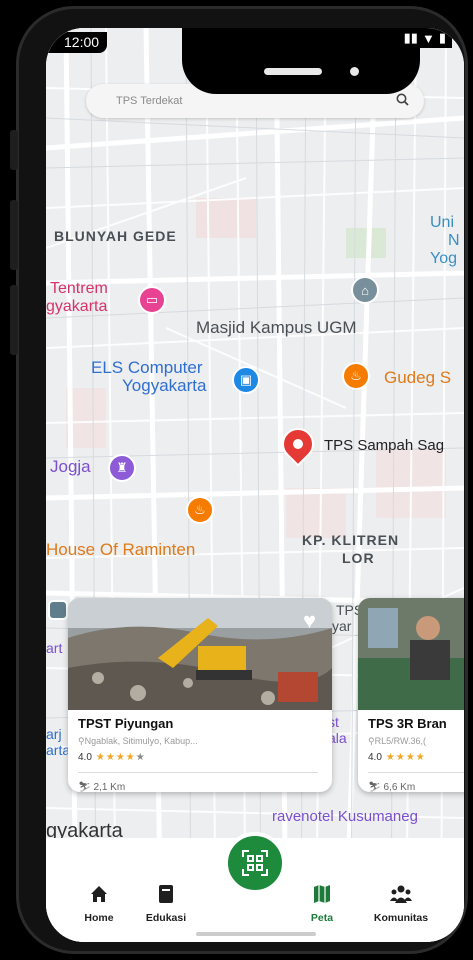 The height and width of the screenshot is (960, 473). Describe the element at coordinates (392, 787) in the screenshot. I see `card-distance: ⛷ 6,6 Km` at that location.